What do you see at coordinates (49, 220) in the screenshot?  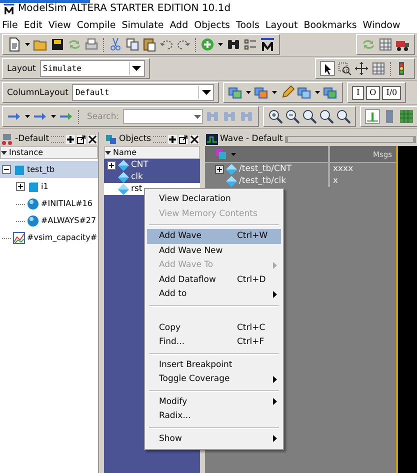 I see `tree-item: #ALWAYS#27` at bounding box center [49, 220].